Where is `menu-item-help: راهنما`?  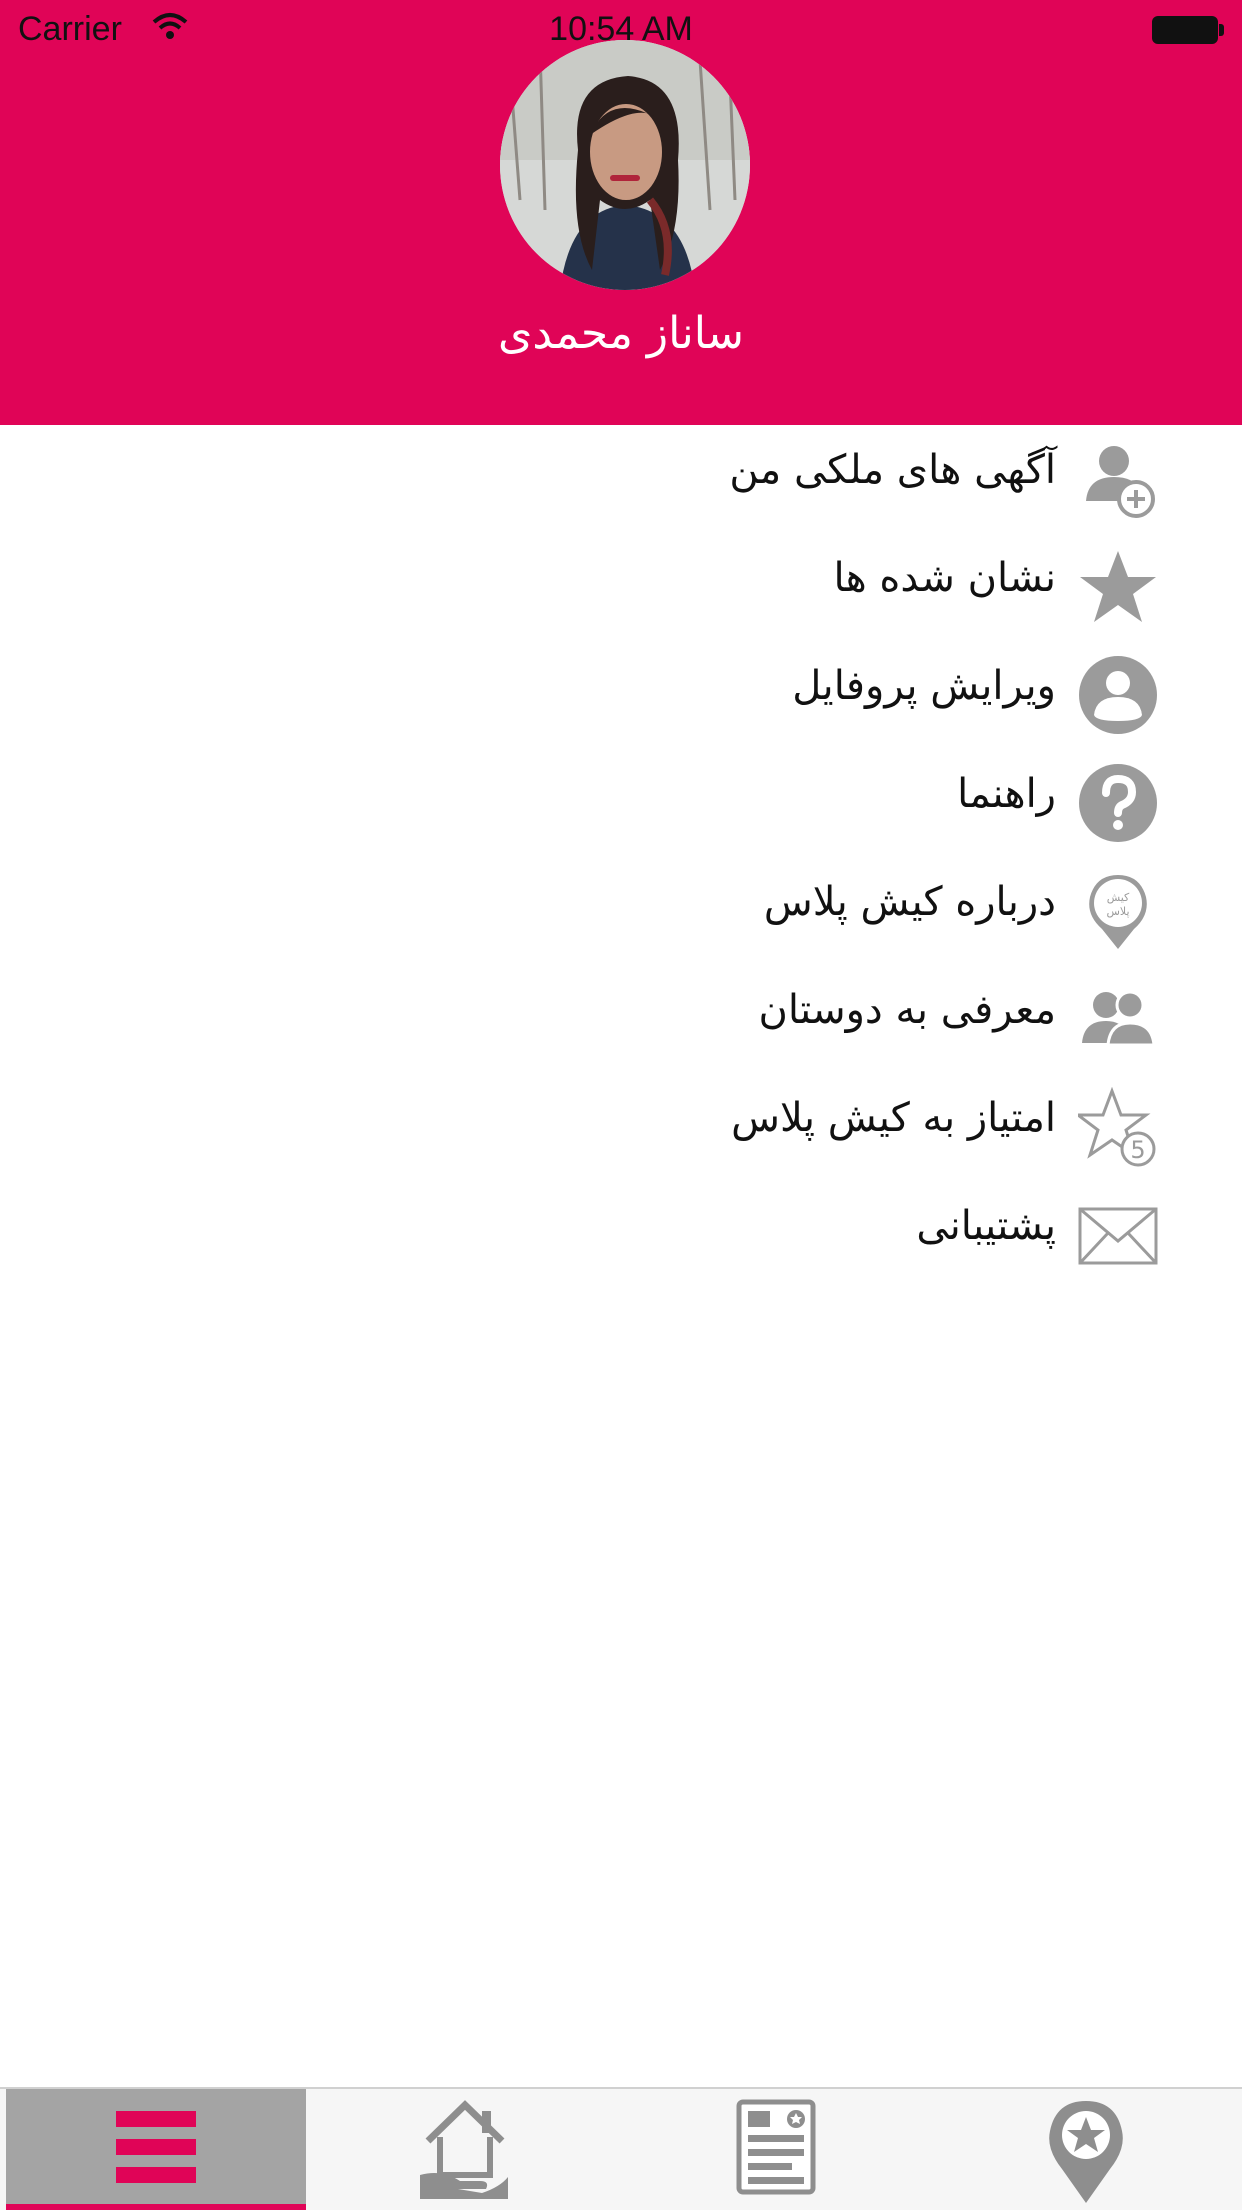 menu-item-help: راهنما is located at coordinates (621, 803).